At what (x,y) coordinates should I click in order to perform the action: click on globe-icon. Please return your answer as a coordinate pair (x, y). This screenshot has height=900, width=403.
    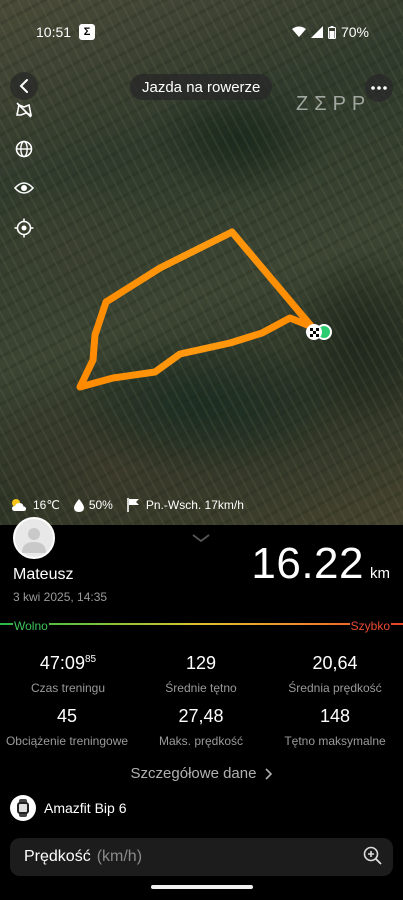
    Looking at the image, I should click on (24, 149).